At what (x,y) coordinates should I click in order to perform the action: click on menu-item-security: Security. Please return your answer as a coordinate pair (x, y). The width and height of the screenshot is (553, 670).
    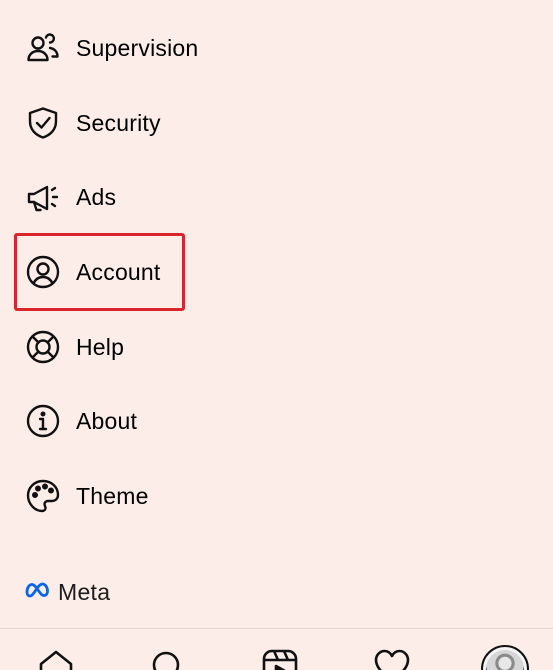
    Looking at the image, I should click on (276, 123).